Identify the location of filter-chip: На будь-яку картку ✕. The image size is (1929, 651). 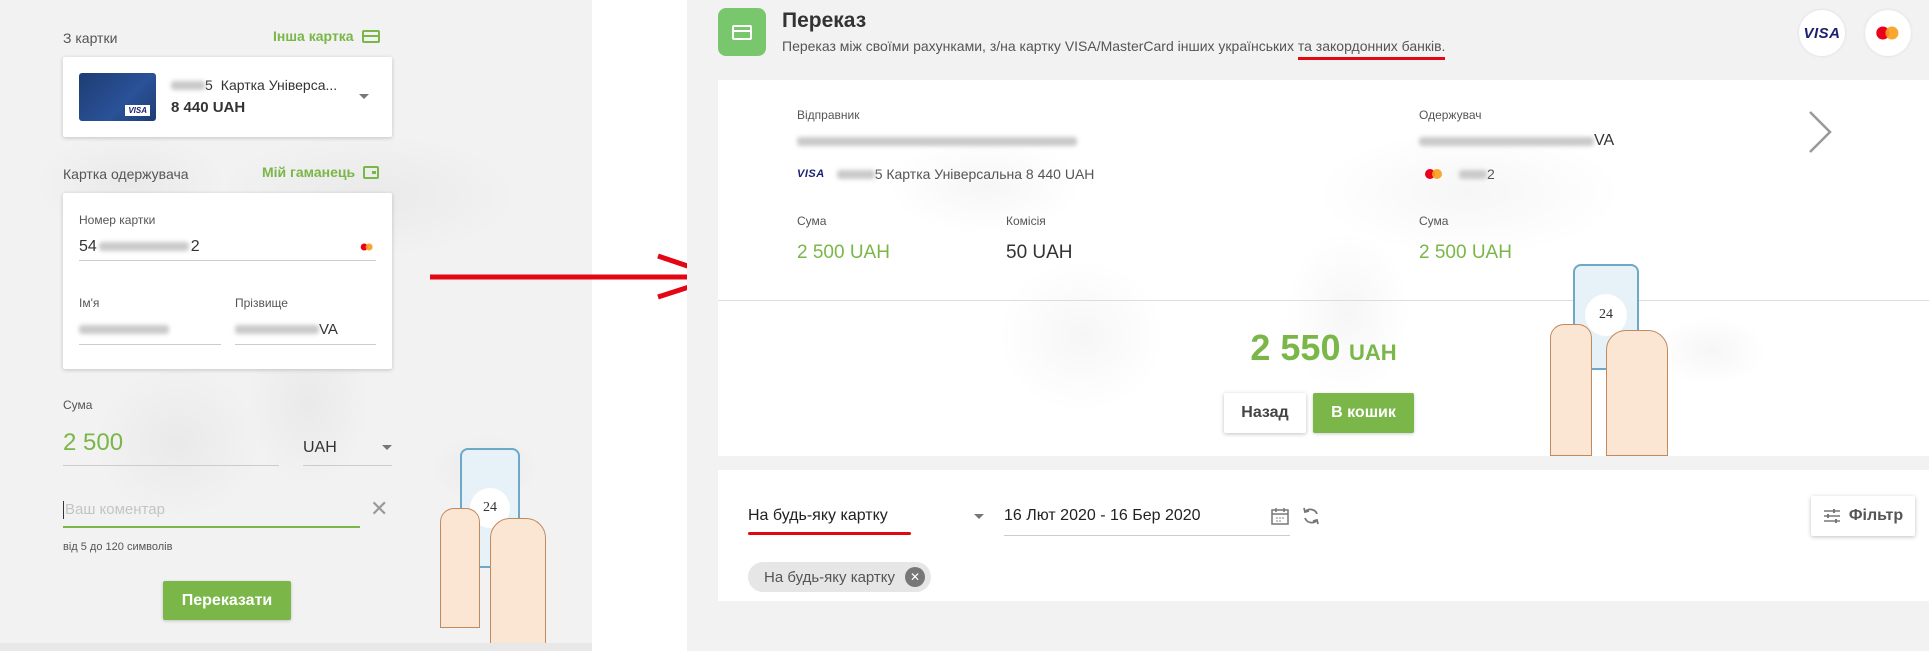
(840, 577).